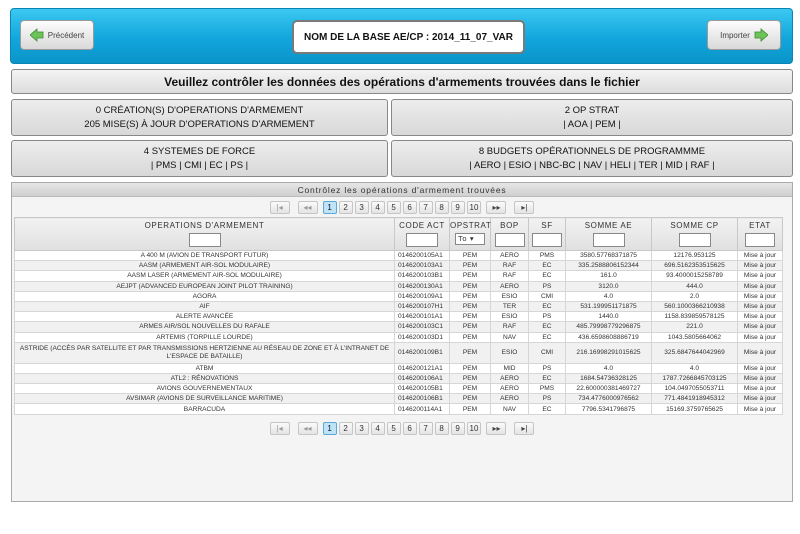  What do you see at coordinates (694, 352) in the screenshot?
I see `cell-somme-cp: 325.6847644042969` at bounding box center [694, 352].